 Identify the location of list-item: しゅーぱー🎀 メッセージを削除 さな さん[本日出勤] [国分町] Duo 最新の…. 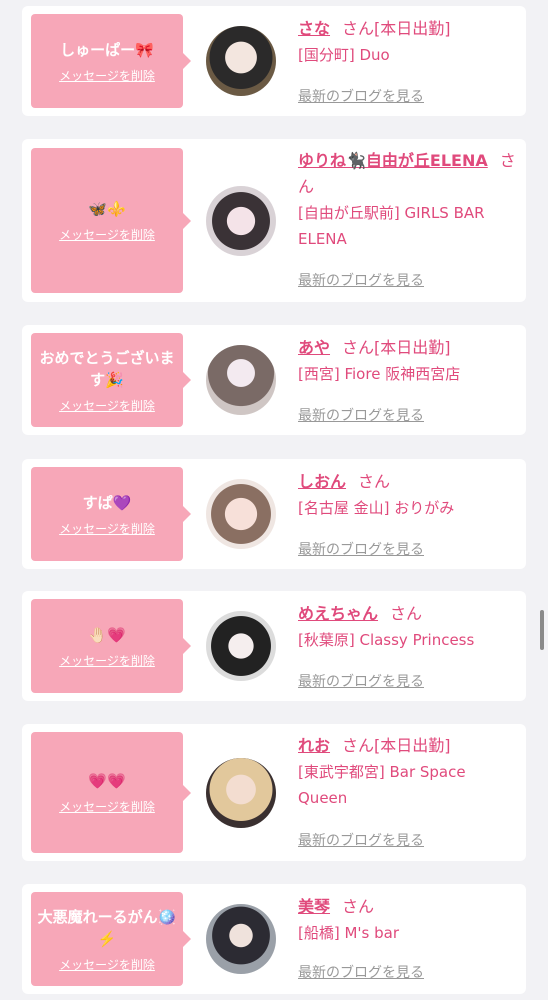
(274, 61).